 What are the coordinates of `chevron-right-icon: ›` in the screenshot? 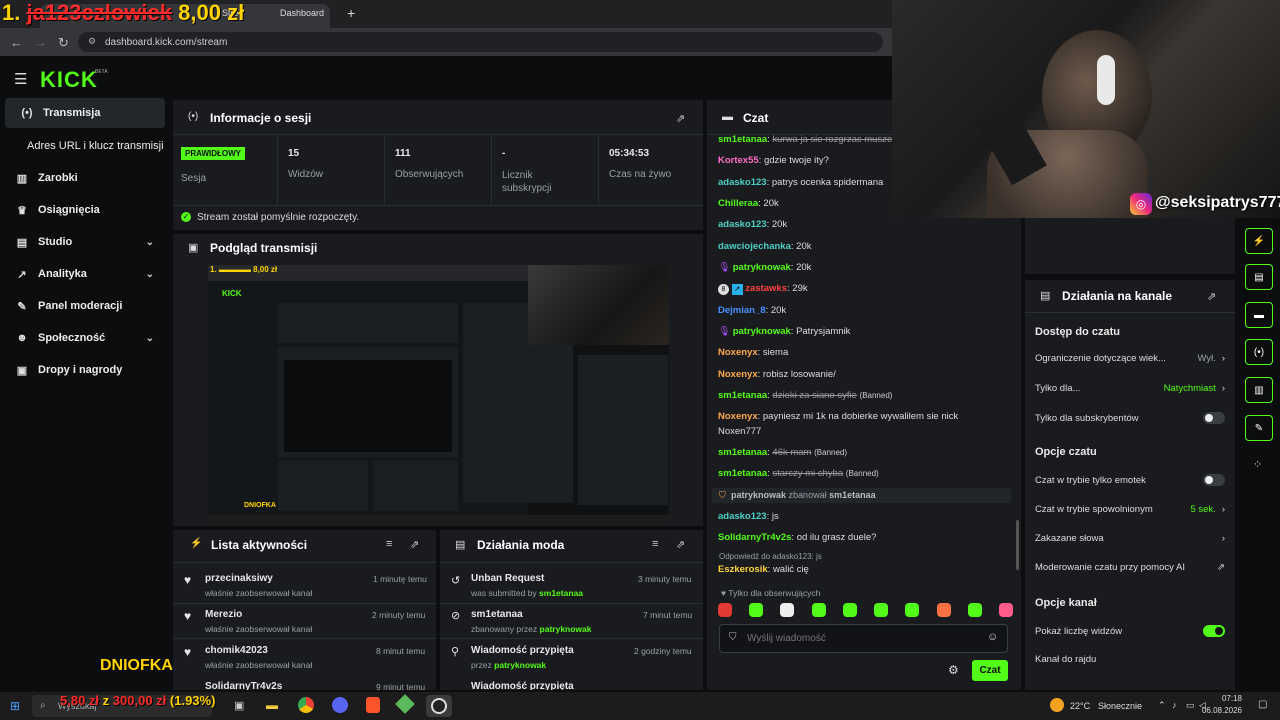 It's located at (1223, 509).